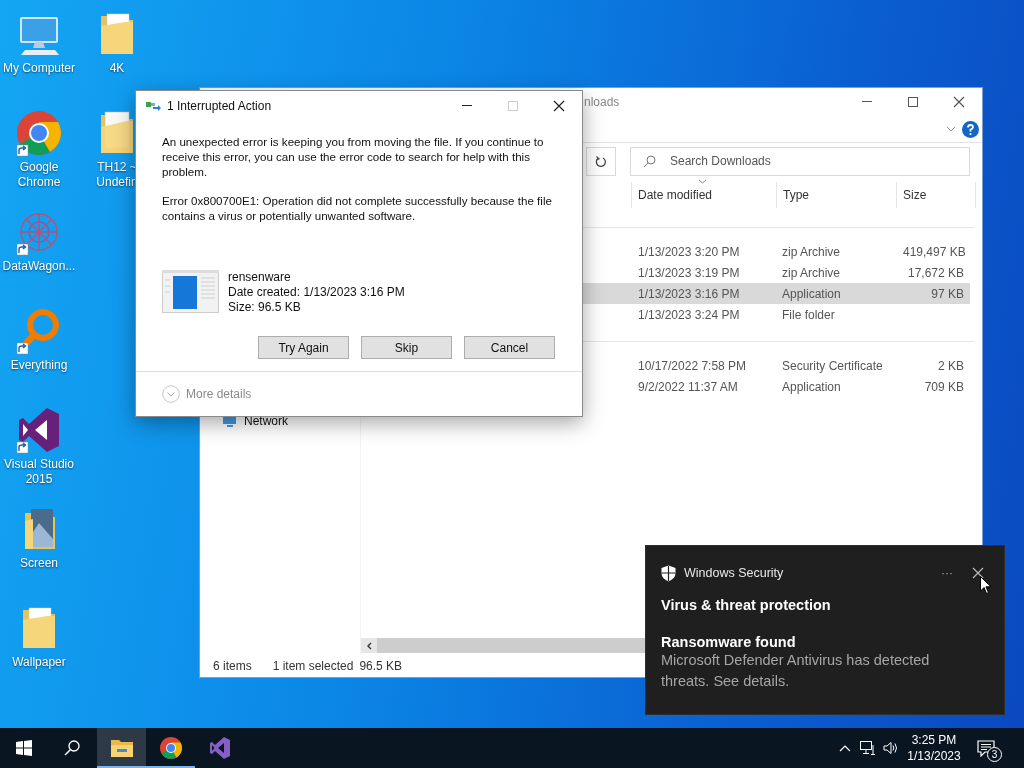 This screenshot has height=768, width=1024. I want to click on error-detail: Error 0x800700E1: Operation did not complete successfully because the file contains a virus or potentially unwanted software., so click(357, 208).